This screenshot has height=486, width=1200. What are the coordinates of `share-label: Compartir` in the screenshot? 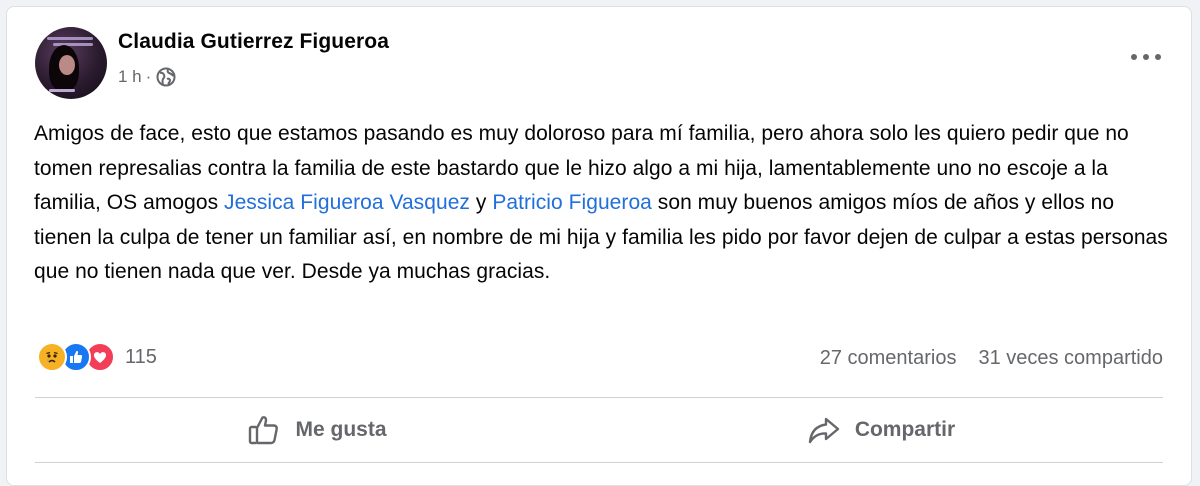 It's located at (905, 429).